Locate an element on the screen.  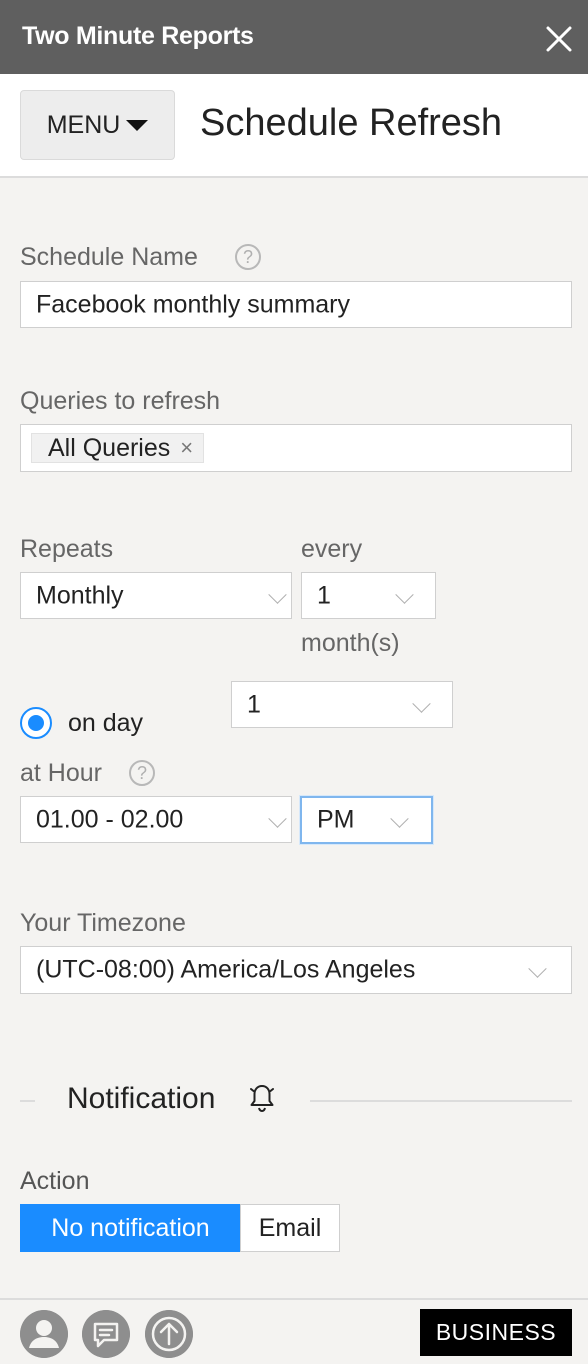
timezone-select: (UTC-08:00) America/Los Angeles is located at coordinates (296, 970).